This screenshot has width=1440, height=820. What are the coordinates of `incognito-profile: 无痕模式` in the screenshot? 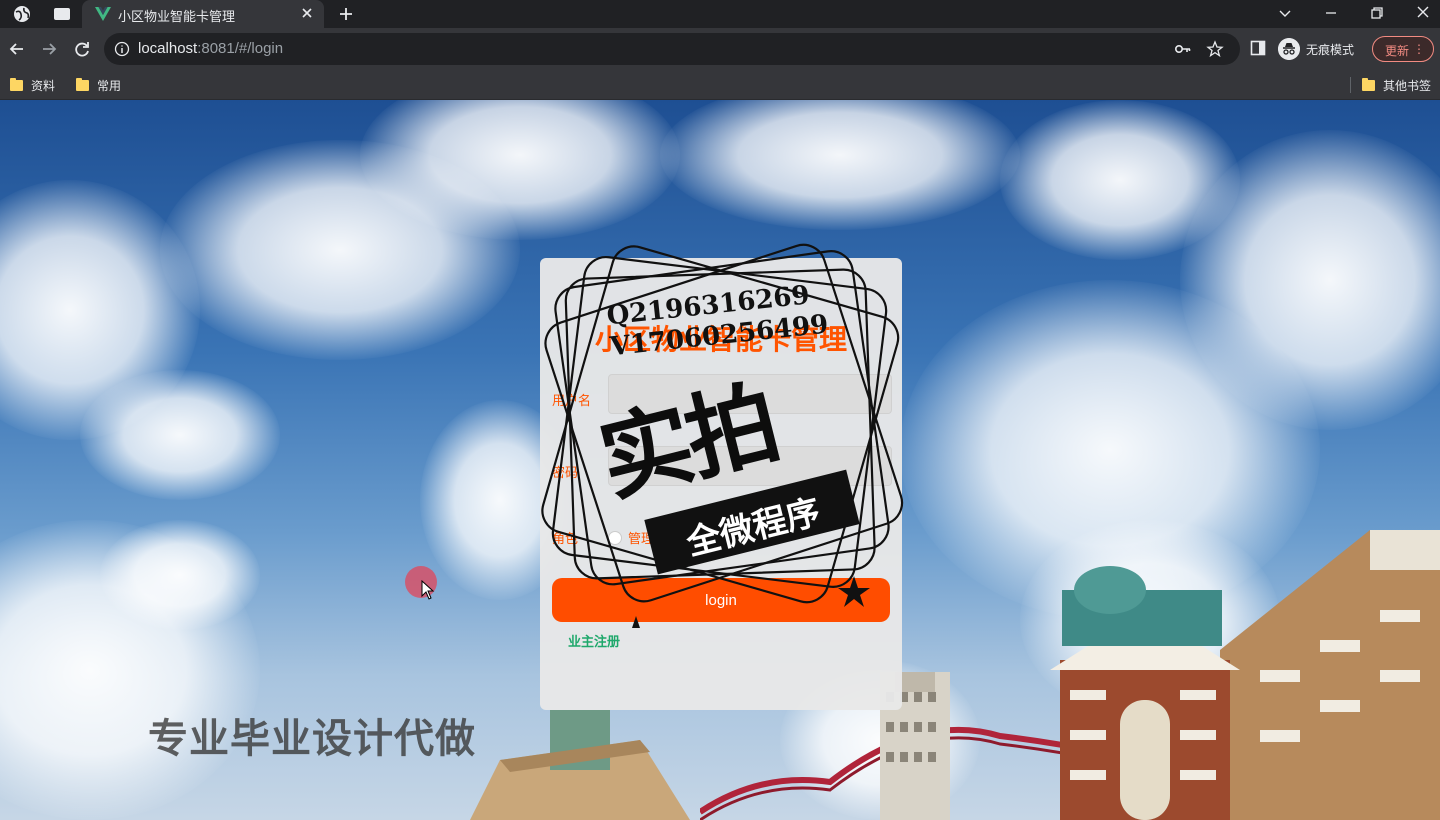 It's located at (1316, 49).